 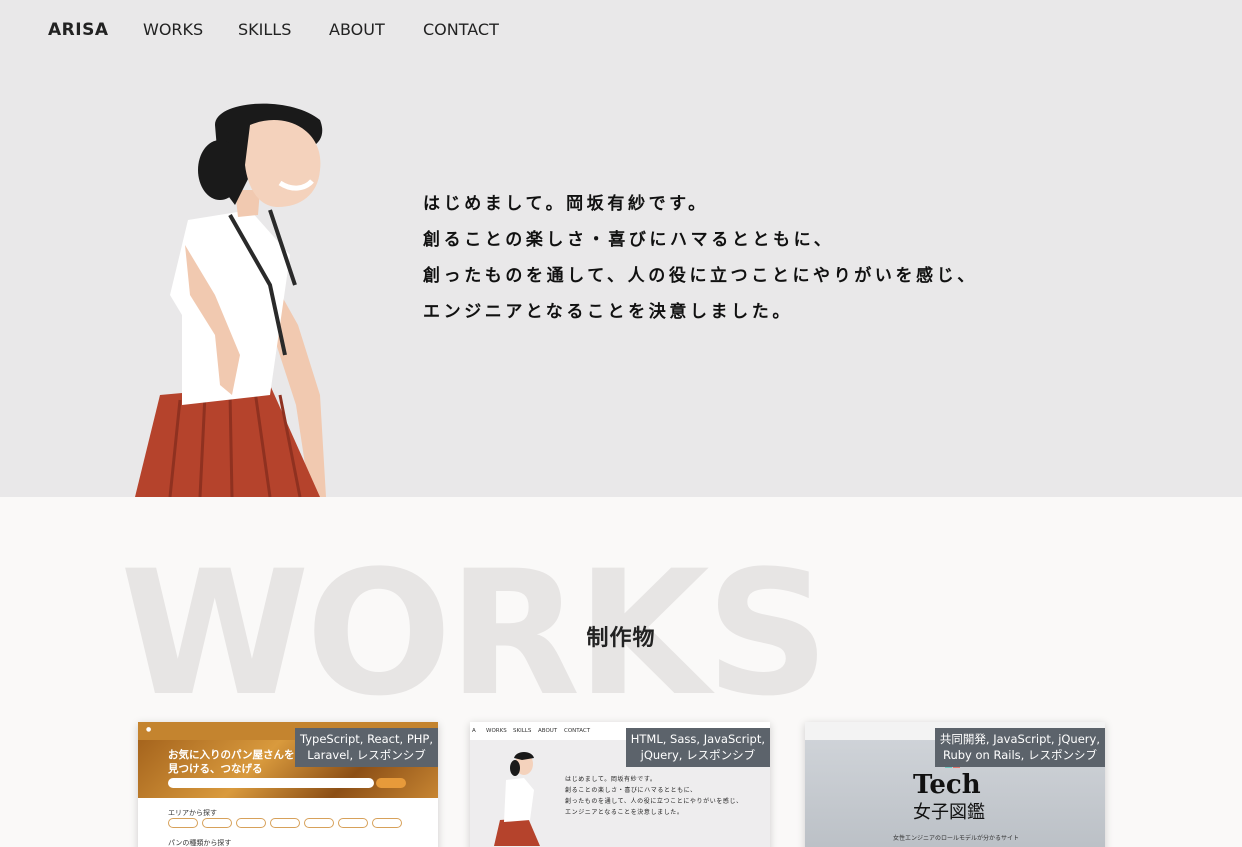 I want to click on card-preview-nav-item: WORKS, so click(x=496, y=731).